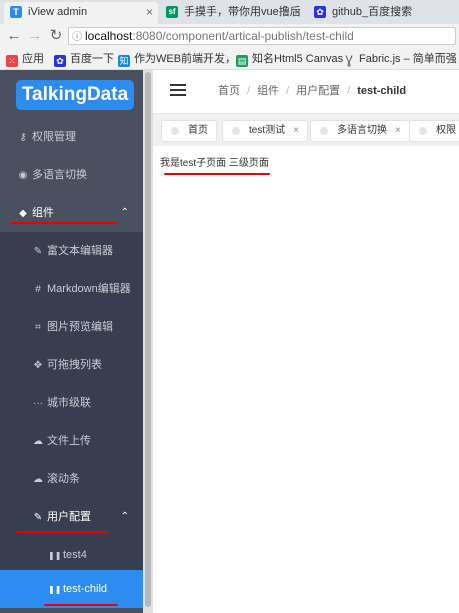 Image resolution: width=459 pixels, height=613 pixels. I want to click on sf-favicon-icon: sf, so click(172, 12).